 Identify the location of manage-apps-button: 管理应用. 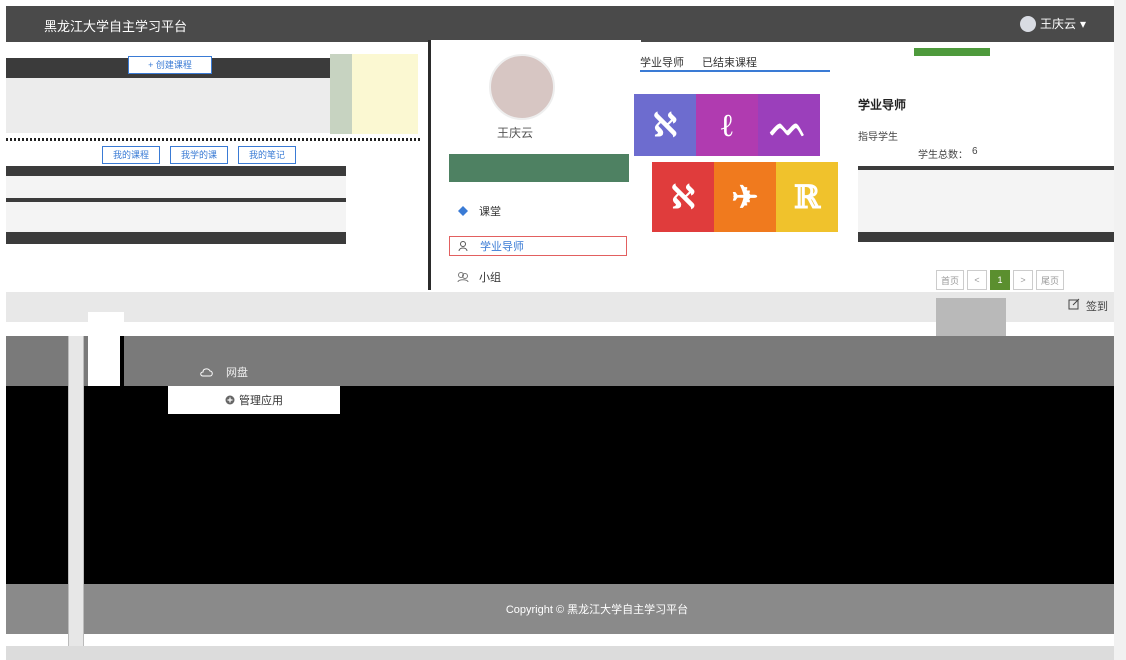
(254, 400).